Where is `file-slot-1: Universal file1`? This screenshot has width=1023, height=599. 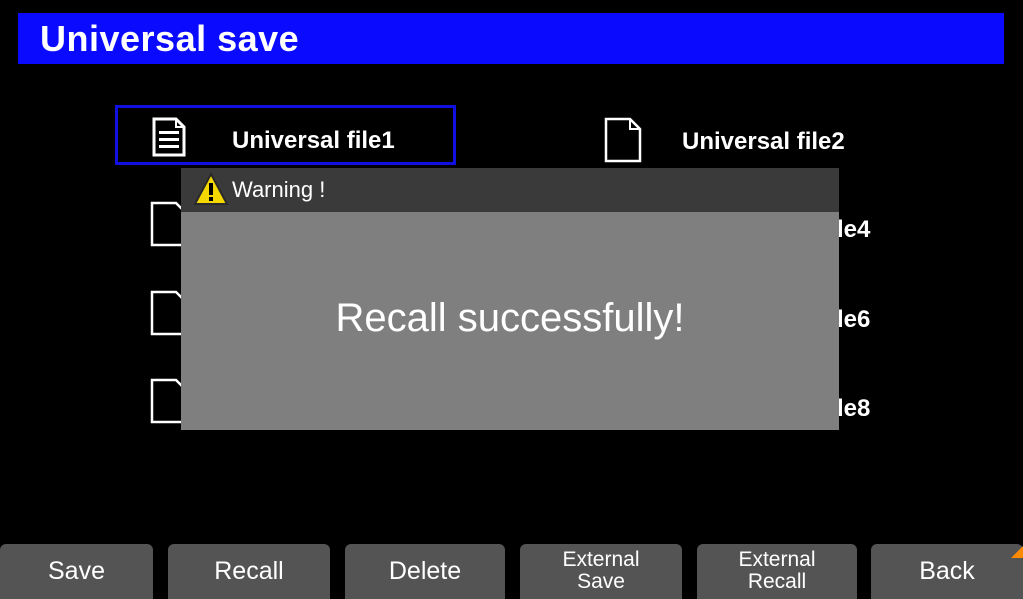 file-slot-1: Universal file1 is located at coordinates (285, 135).